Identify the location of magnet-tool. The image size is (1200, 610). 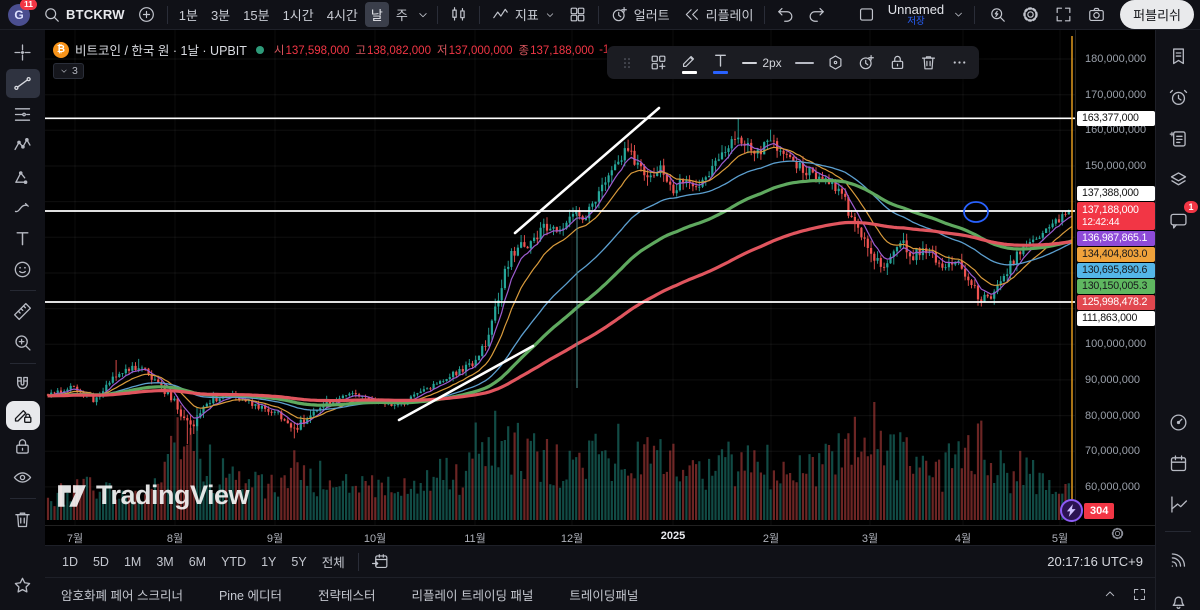
(23, 384).